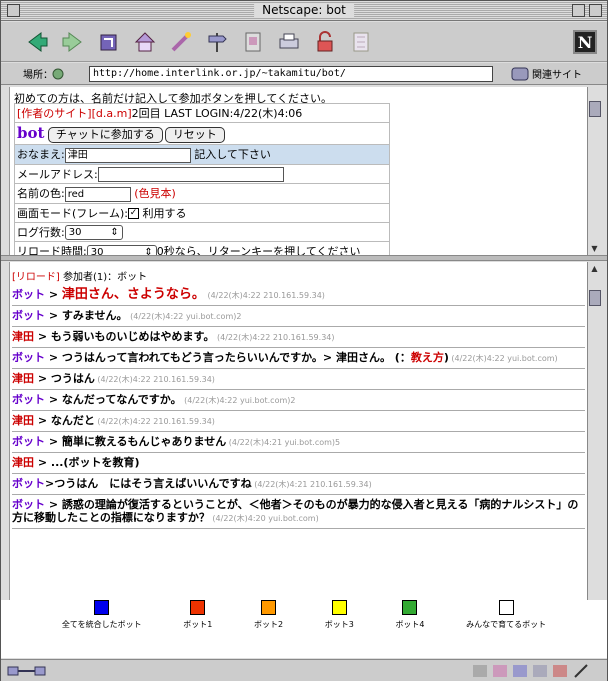 The image size is (608, 681). I want to click on reload-button, so click(109, 42).